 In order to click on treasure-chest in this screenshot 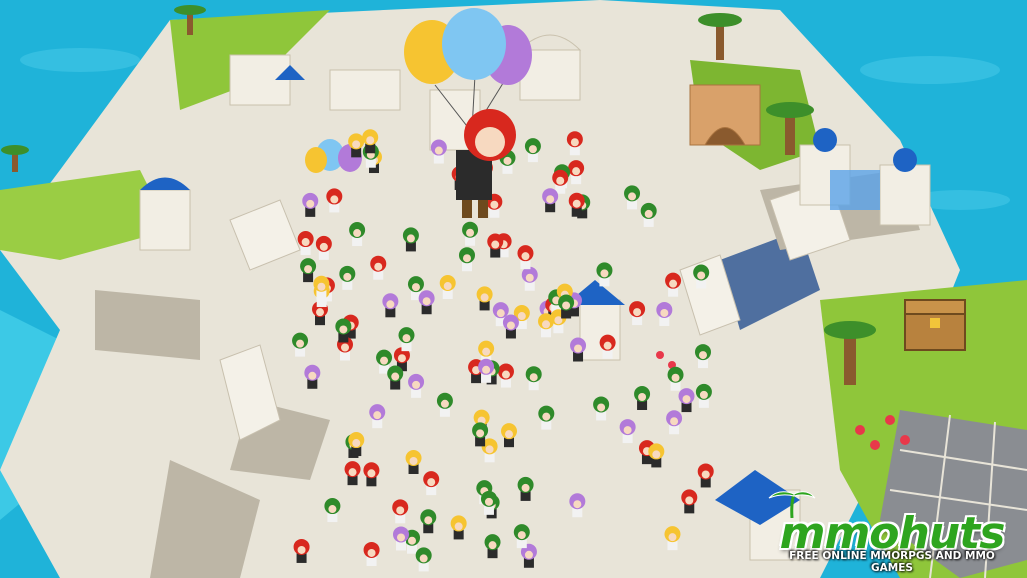, I will do `click(935, 325)`.